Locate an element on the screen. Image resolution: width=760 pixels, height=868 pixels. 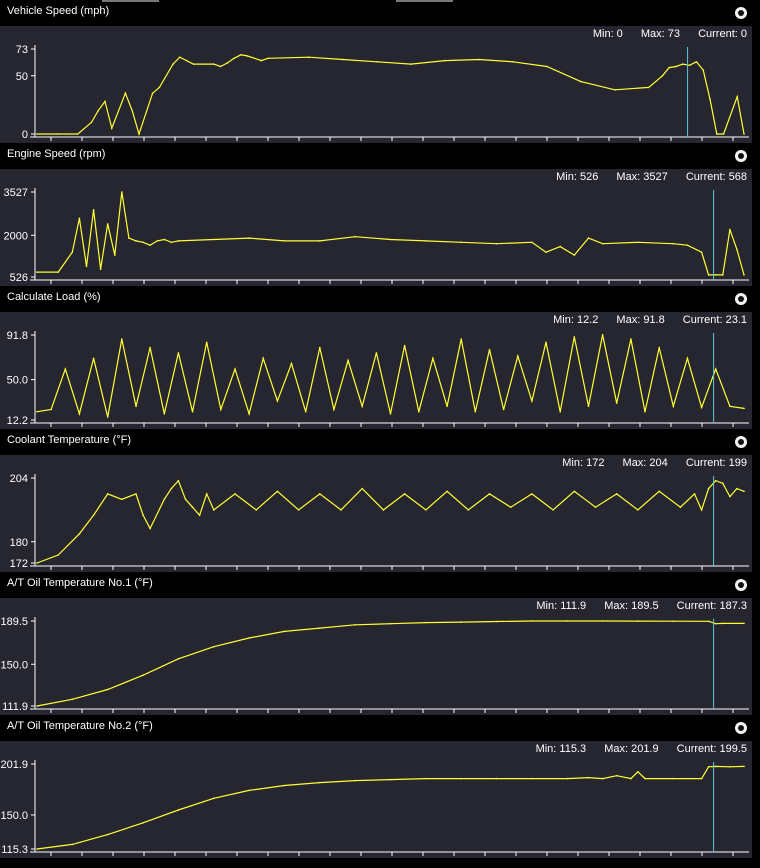
panel-title: A/T Oil Temperature No.1 (°F) is located at coordinates (80, 583).